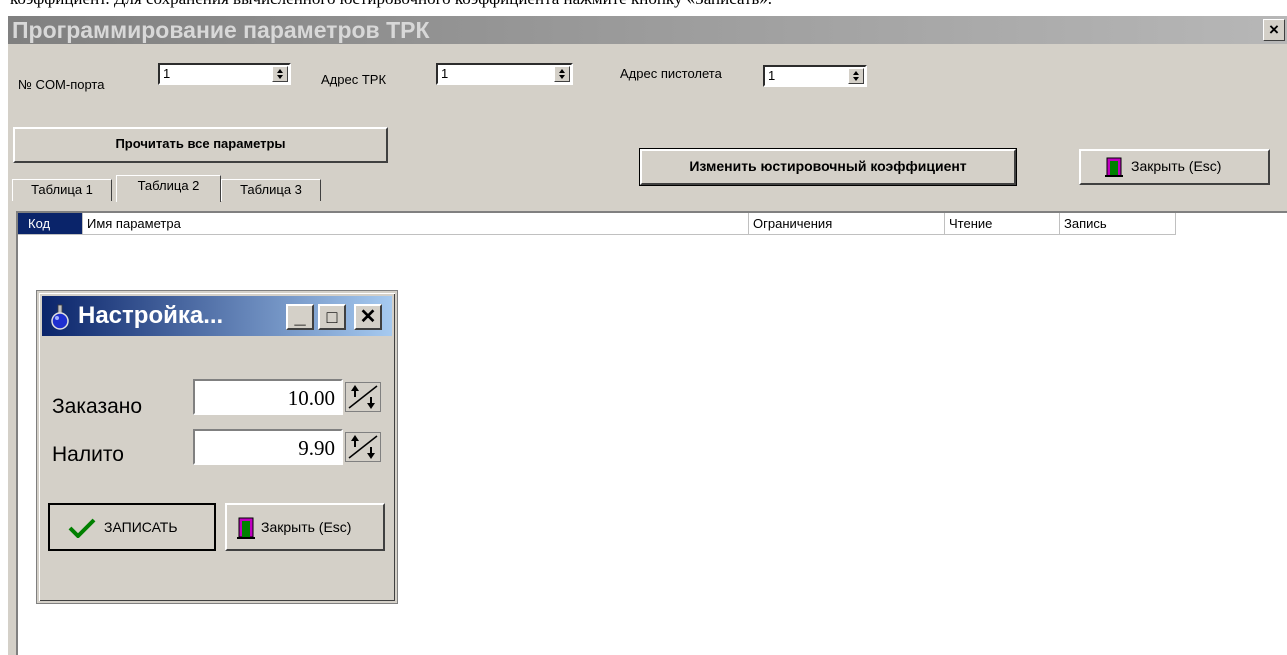 This screenshot has height=655, width=1287. I want to click on dialog-close-esc-label: Закрыть (Esc), so click(306, 527).